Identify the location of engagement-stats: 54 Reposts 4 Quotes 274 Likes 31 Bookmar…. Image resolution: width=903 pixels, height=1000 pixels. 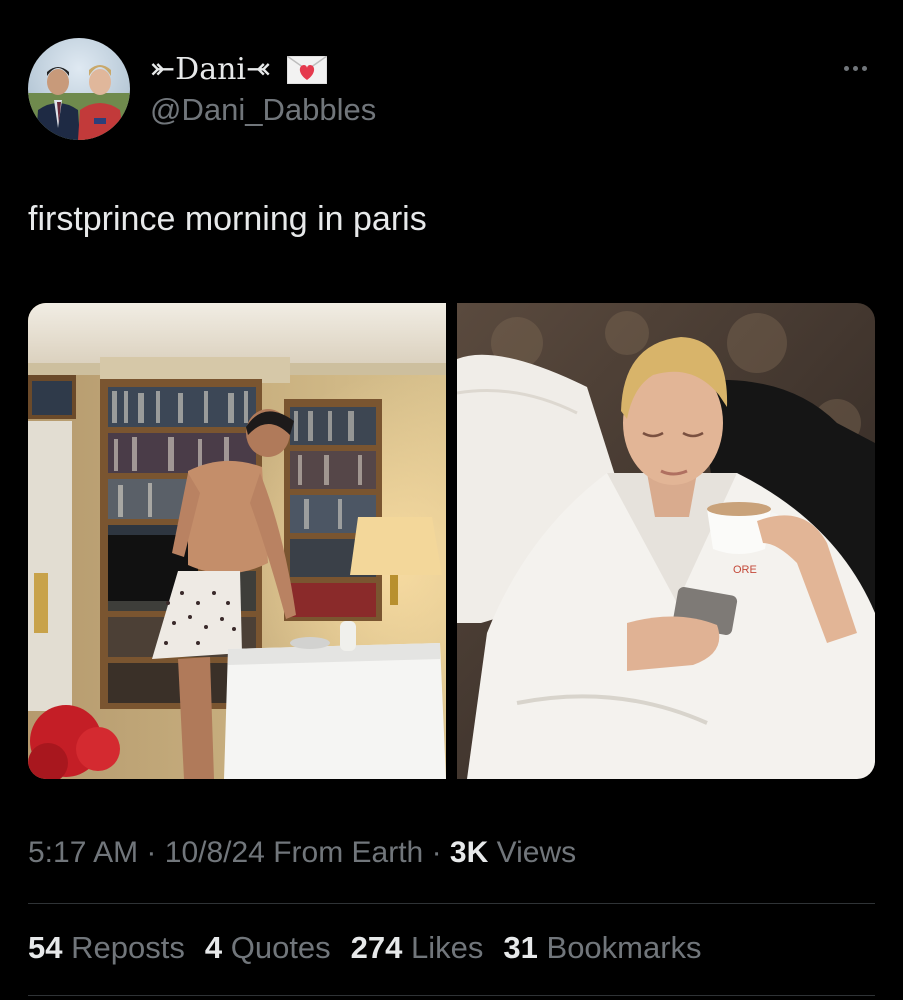
(365, 948).